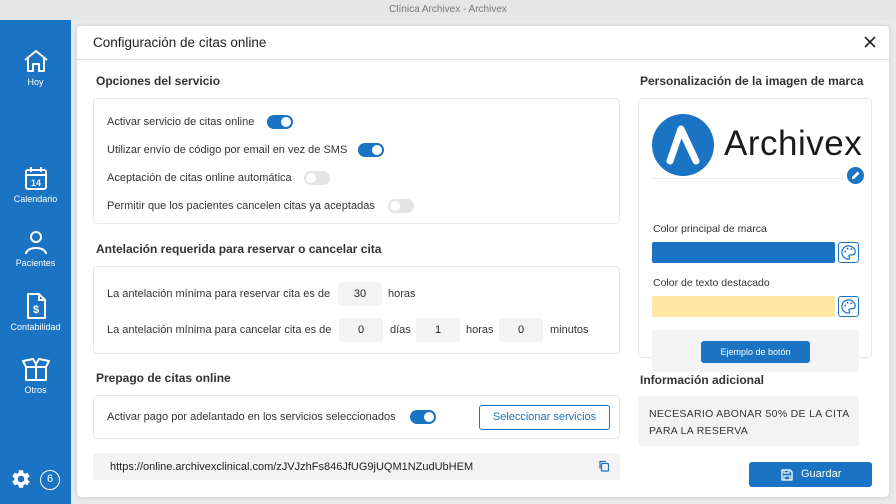  What do you see at coordinates (158, 81) in the screenshot?
I see `service-options-title: Opciones del servicio` at bounding box center [158, 81].